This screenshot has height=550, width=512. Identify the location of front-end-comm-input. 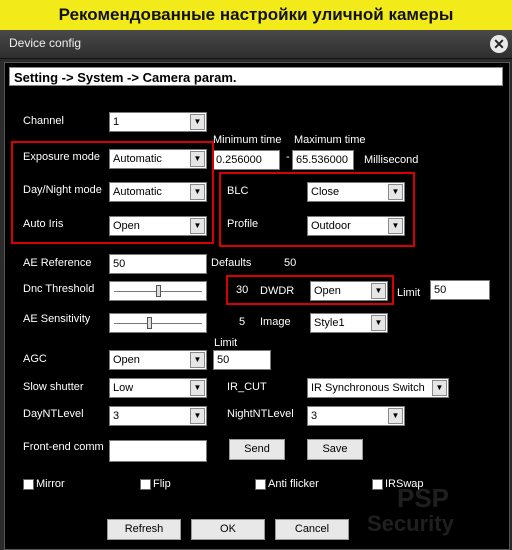
(158, 451).